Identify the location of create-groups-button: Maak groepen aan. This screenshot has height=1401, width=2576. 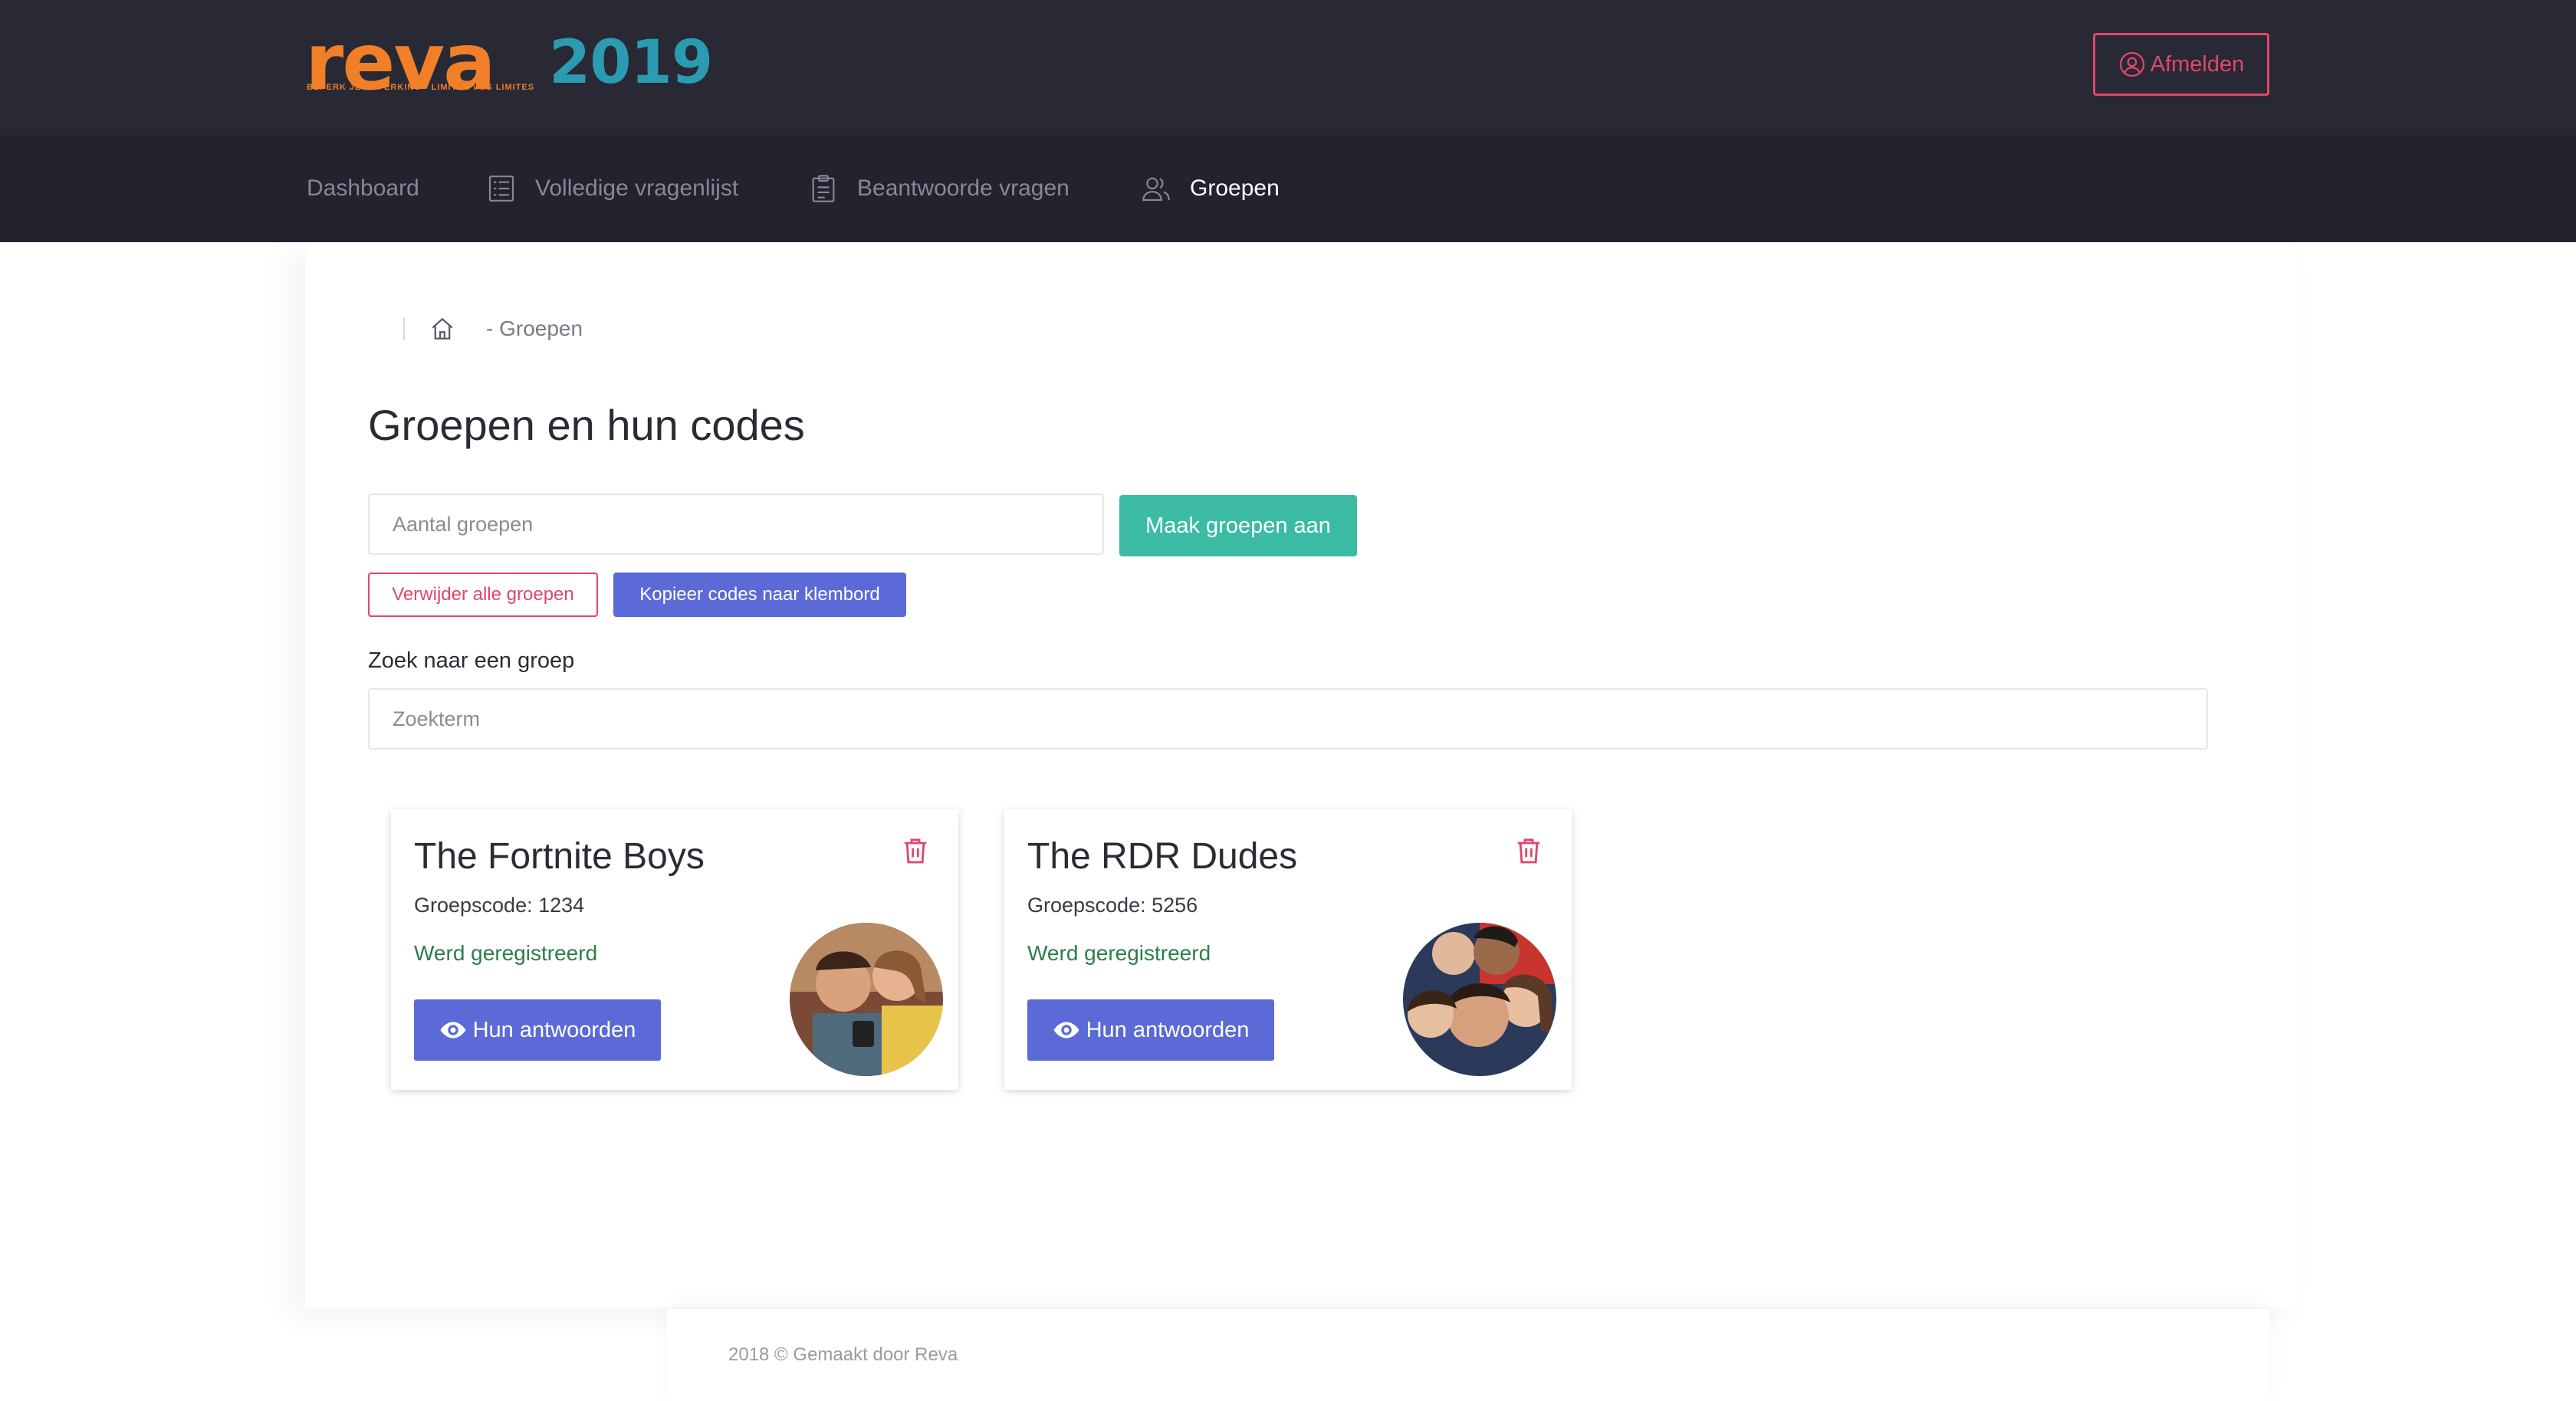
(1238, 525).